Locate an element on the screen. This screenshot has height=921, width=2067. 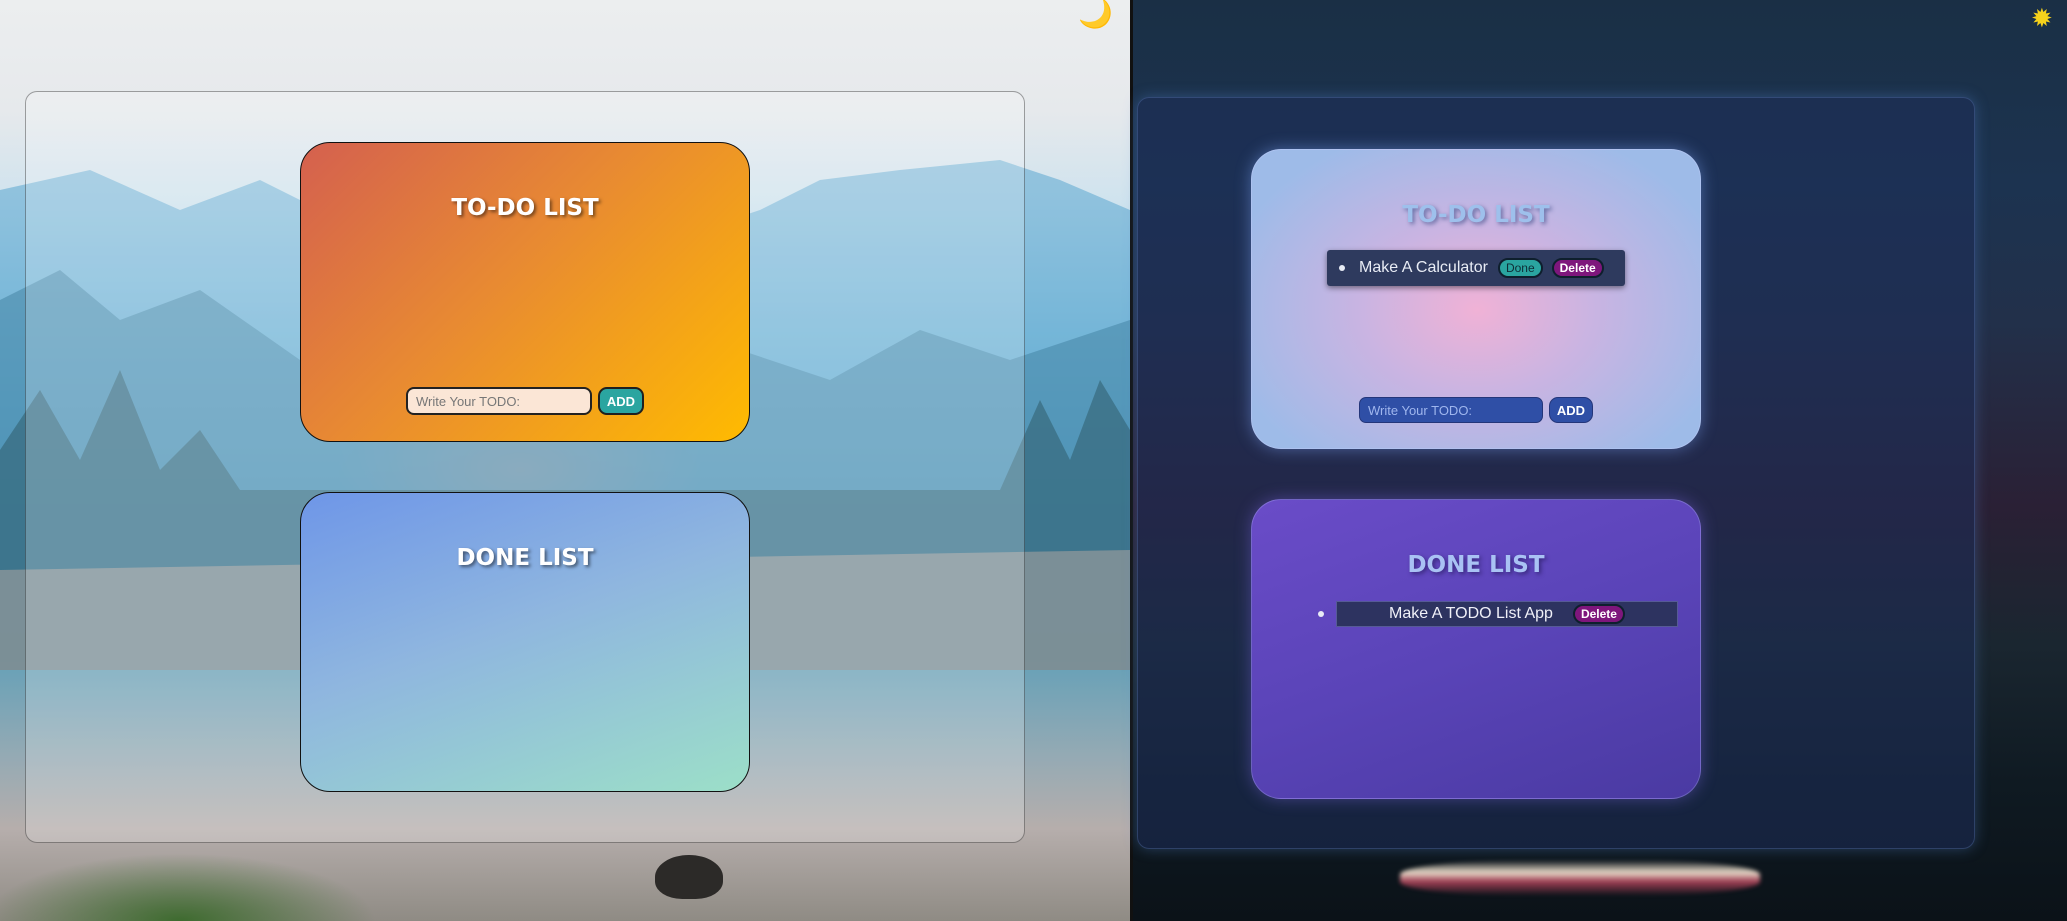
done-card-dark: DONE LIST Make A TODO List App Delete is located at coordinates (1476, 649).